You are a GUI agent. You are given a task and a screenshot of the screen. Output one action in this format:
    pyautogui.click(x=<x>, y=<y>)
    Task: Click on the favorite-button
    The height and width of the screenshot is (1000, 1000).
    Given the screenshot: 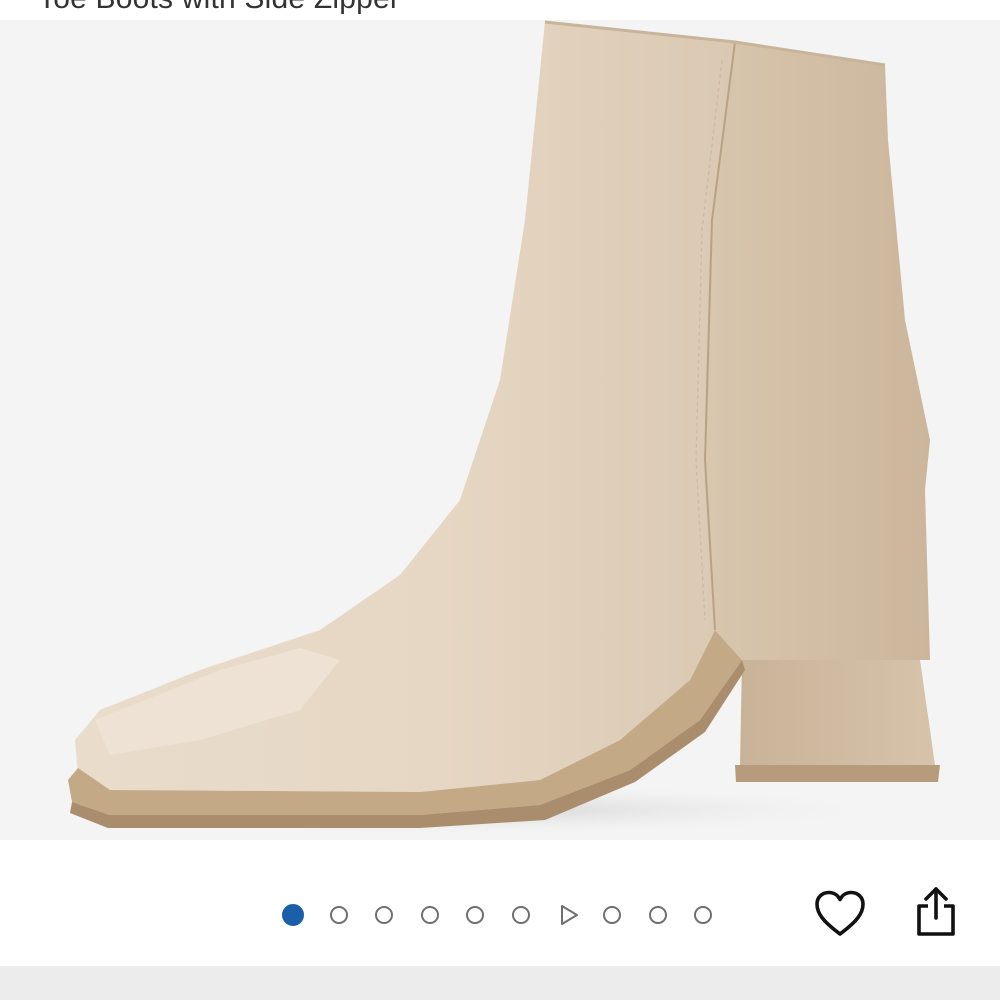 What is the action you would take?
    pyautogui.click(x=840, y=914)
    